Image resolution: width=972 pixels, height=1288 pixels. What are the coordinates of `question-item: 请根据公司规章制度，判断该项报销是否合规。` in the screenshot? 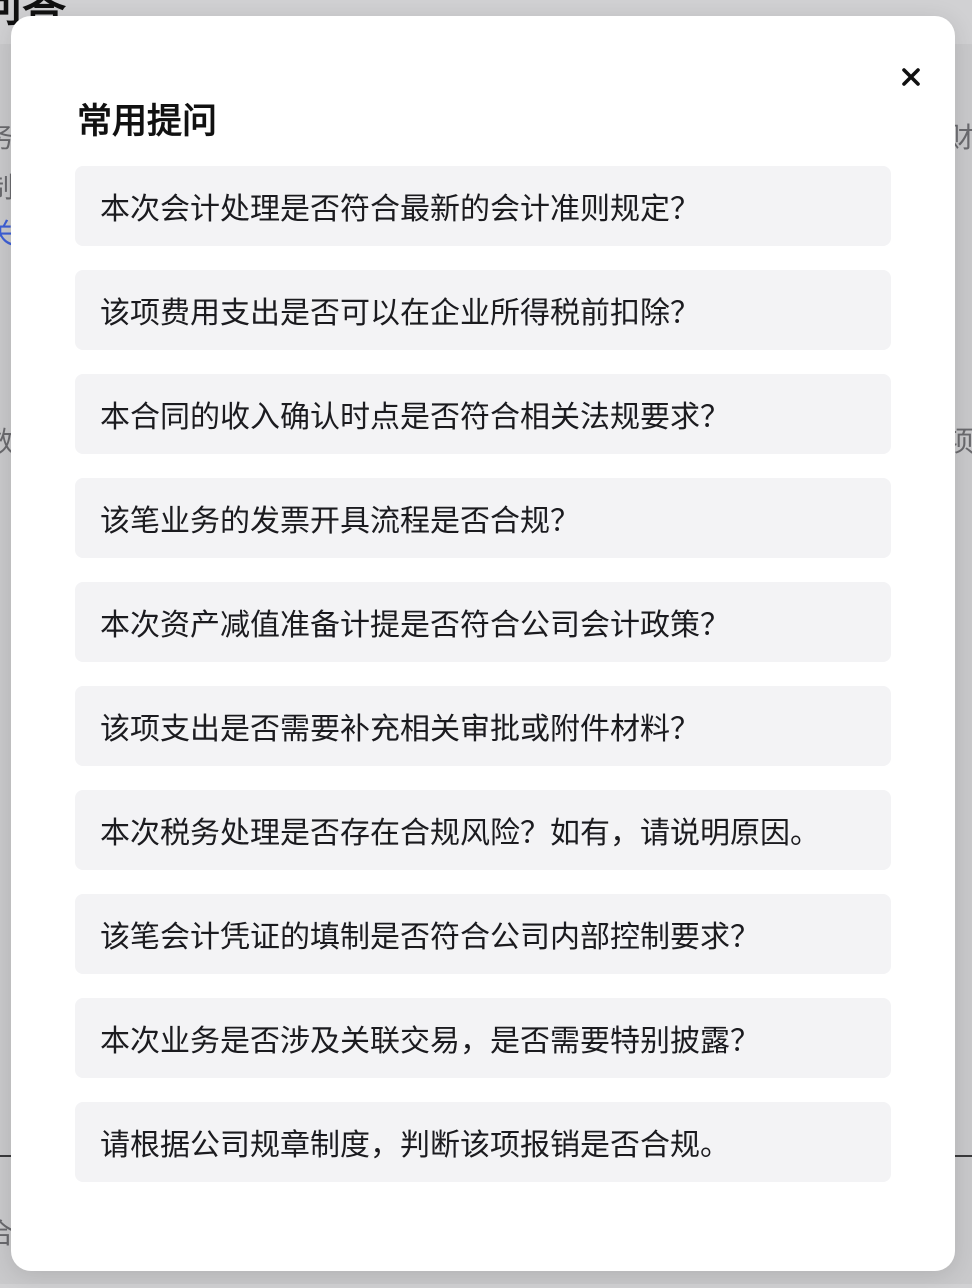 It's located at (483, 1142).